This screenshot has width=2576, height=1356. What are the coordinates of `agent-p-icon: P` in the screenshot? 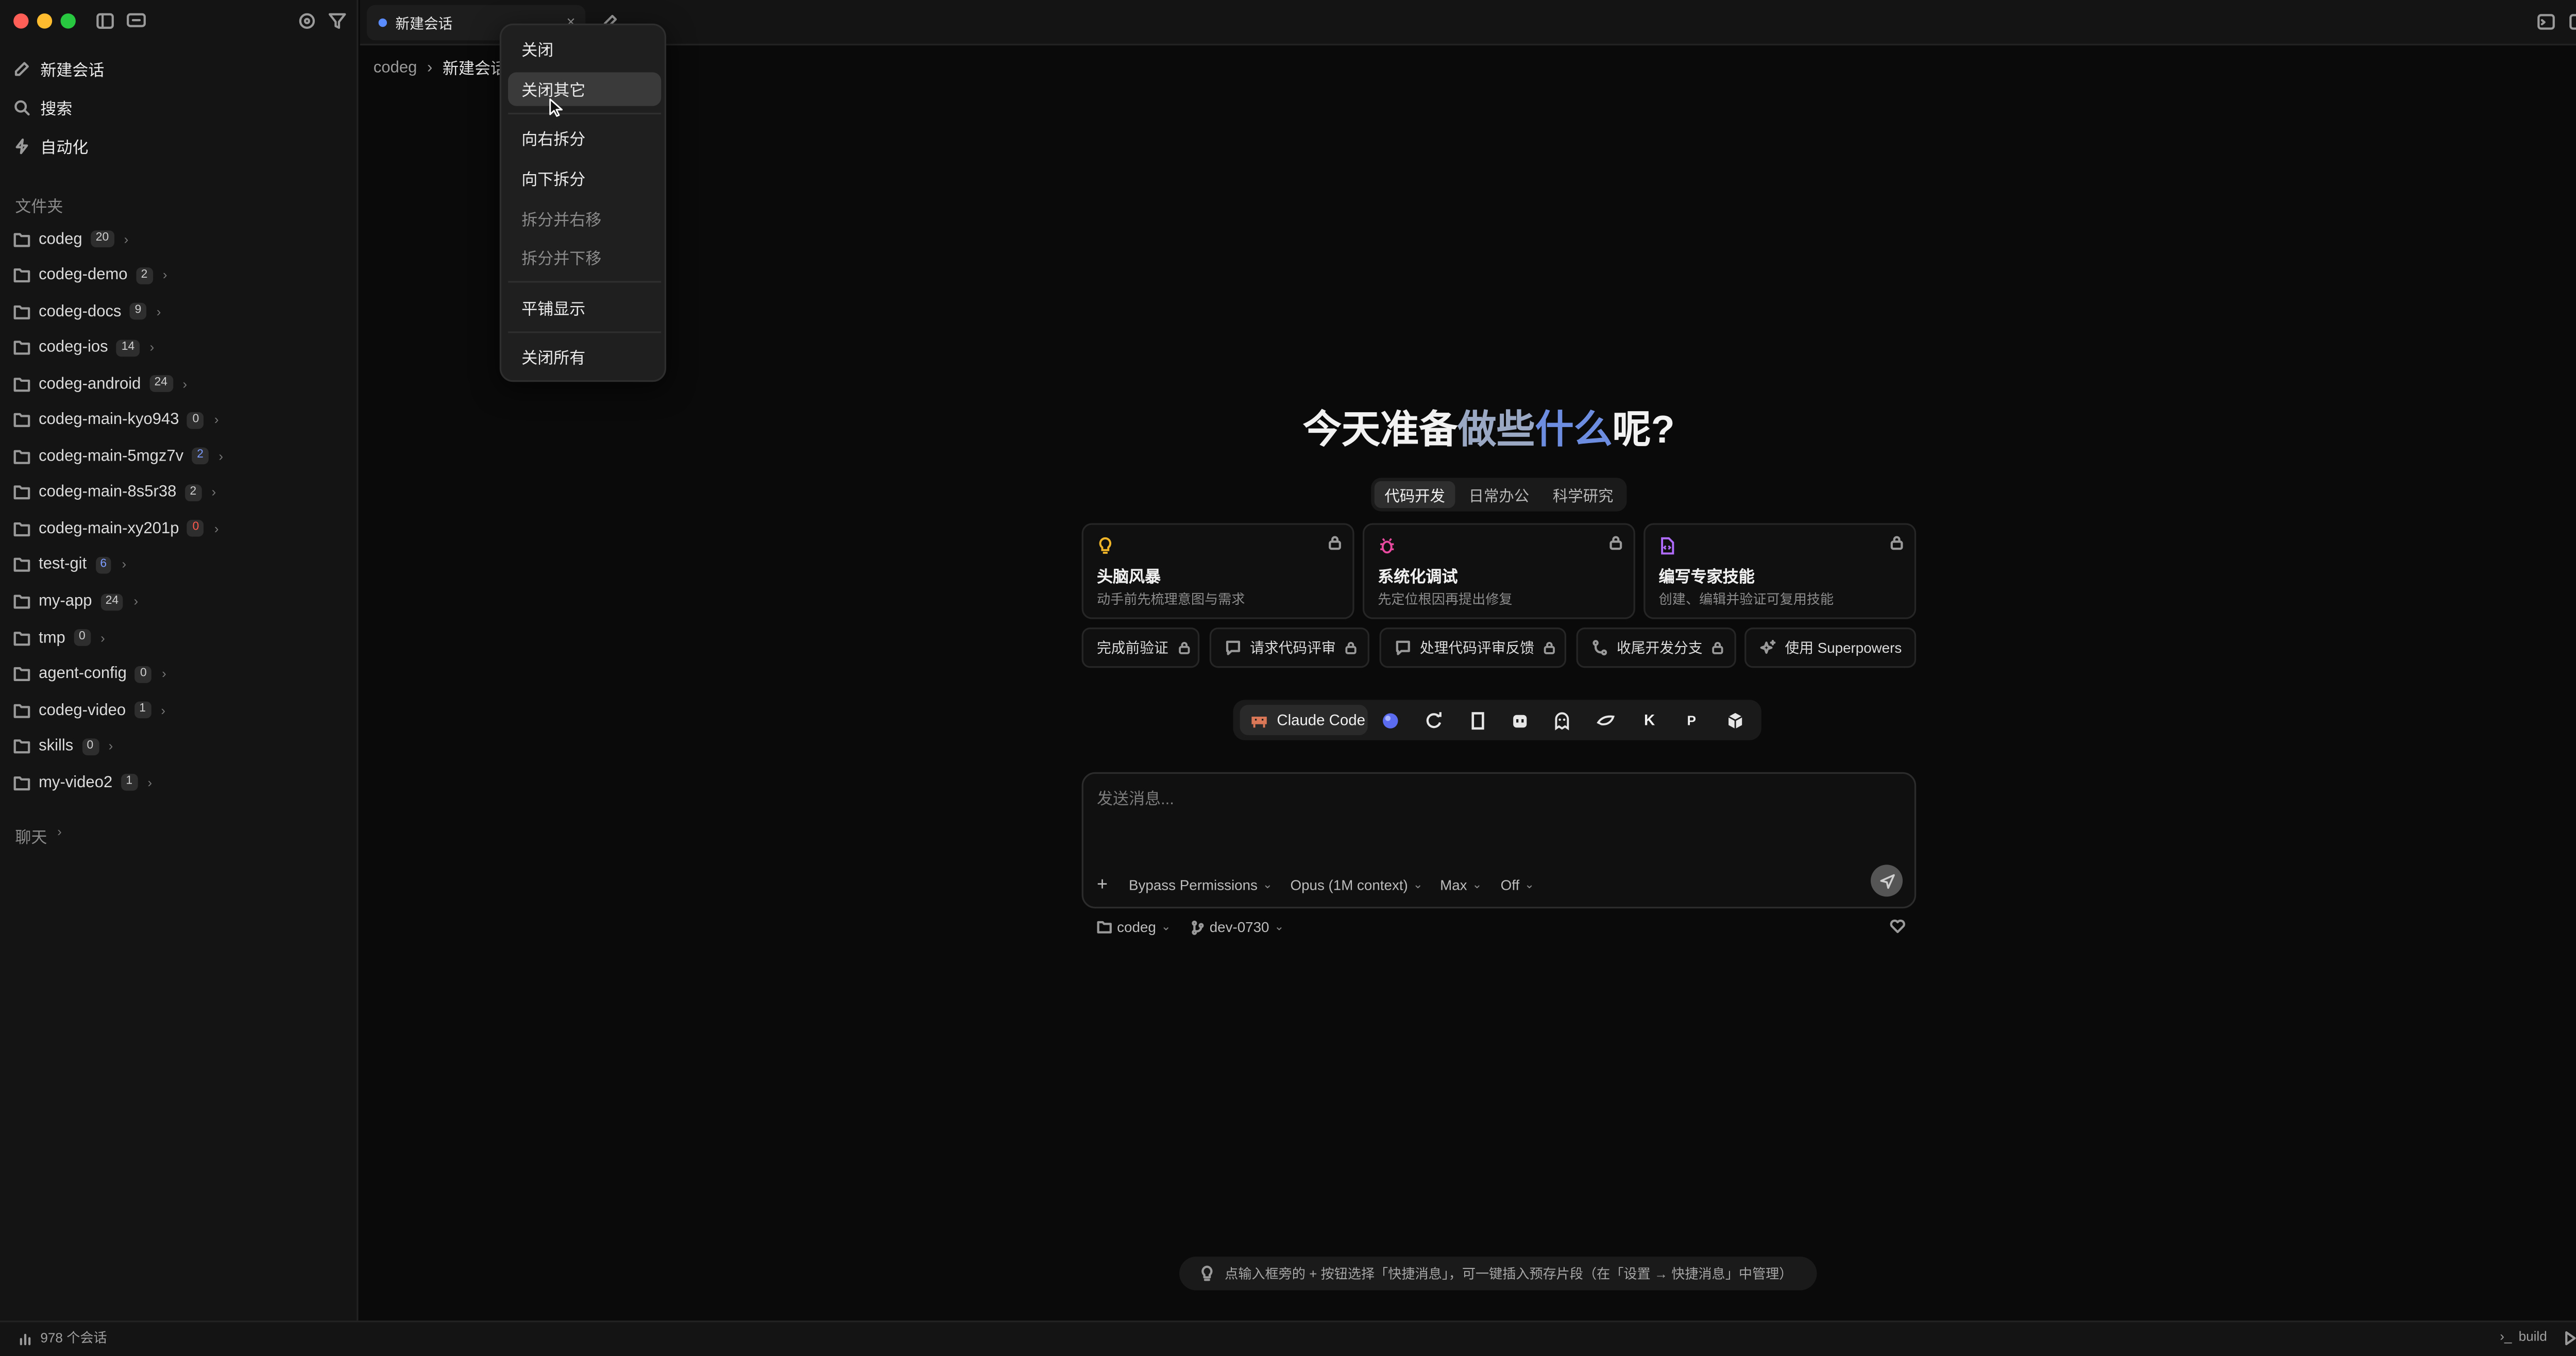 It's located at (1691, 721).